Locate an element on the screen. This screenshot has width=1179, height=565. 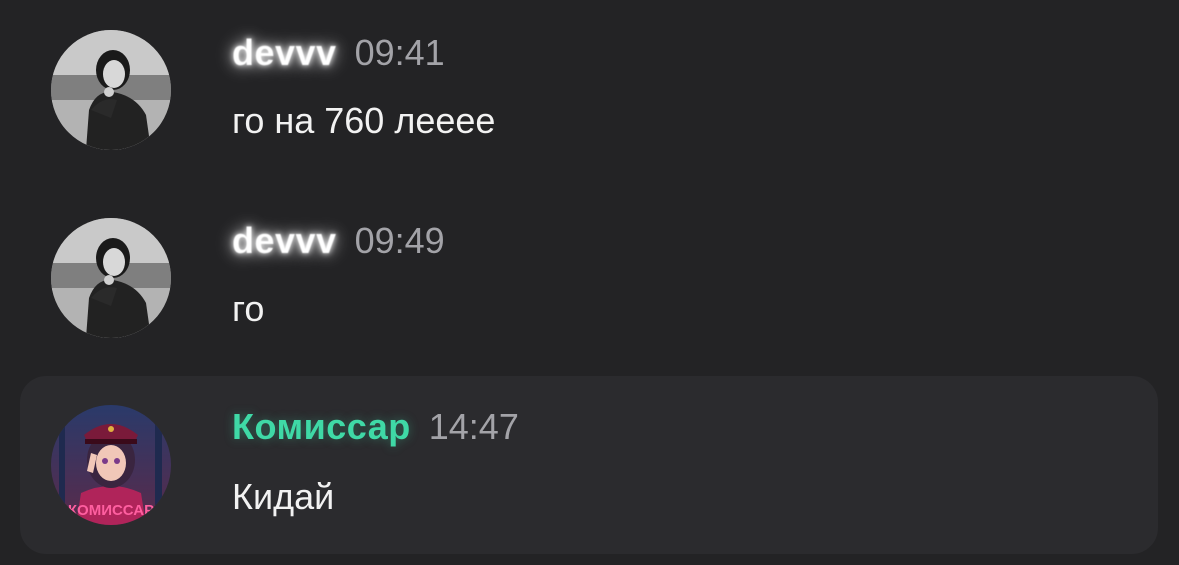
message-header: Комиссар 14:47 is located at coordinates (375, 427).